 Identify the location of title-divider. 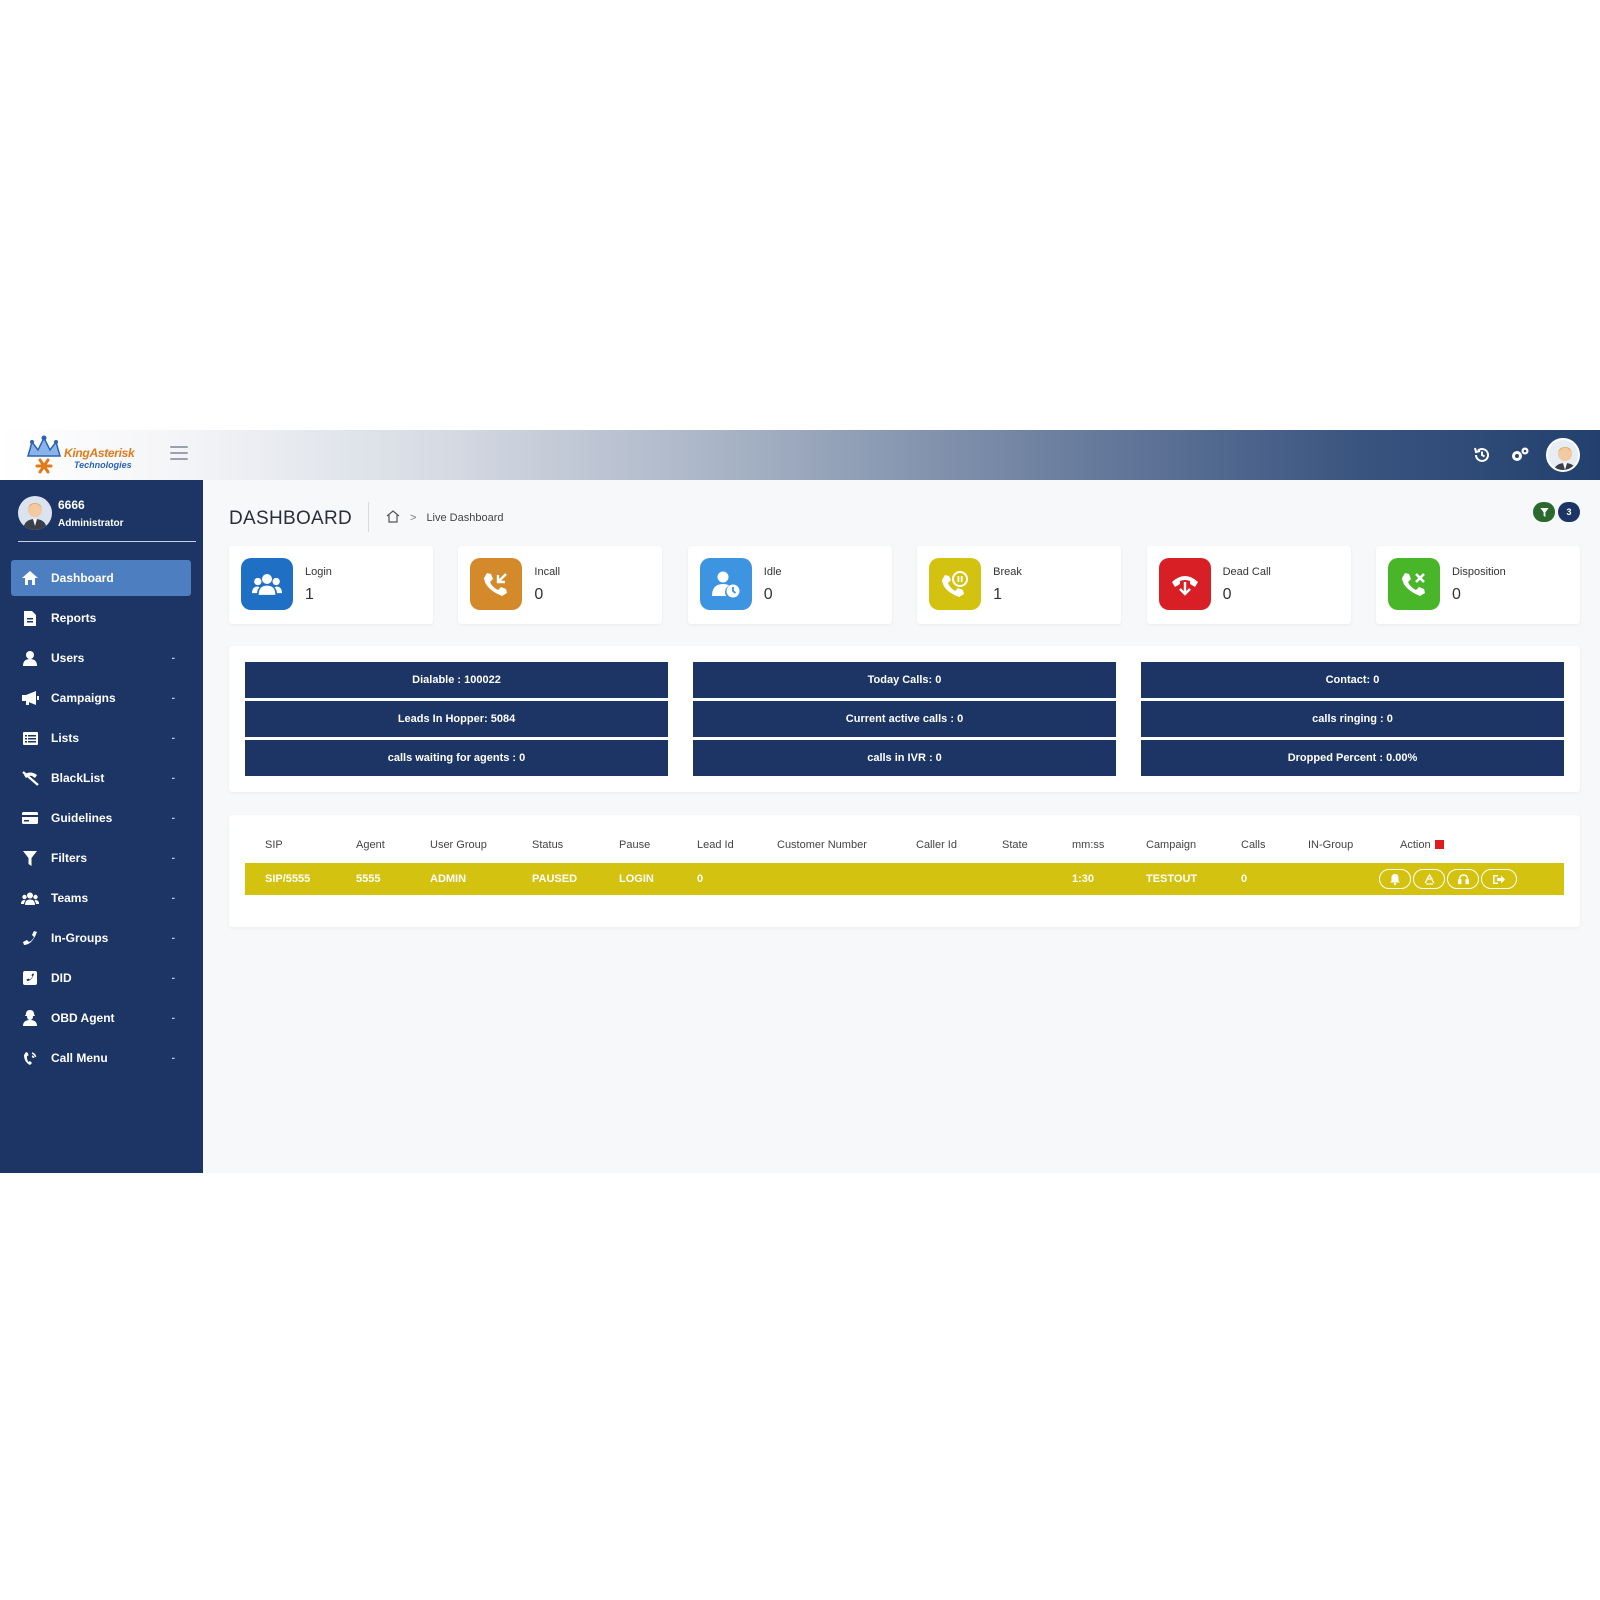
(368, 517).